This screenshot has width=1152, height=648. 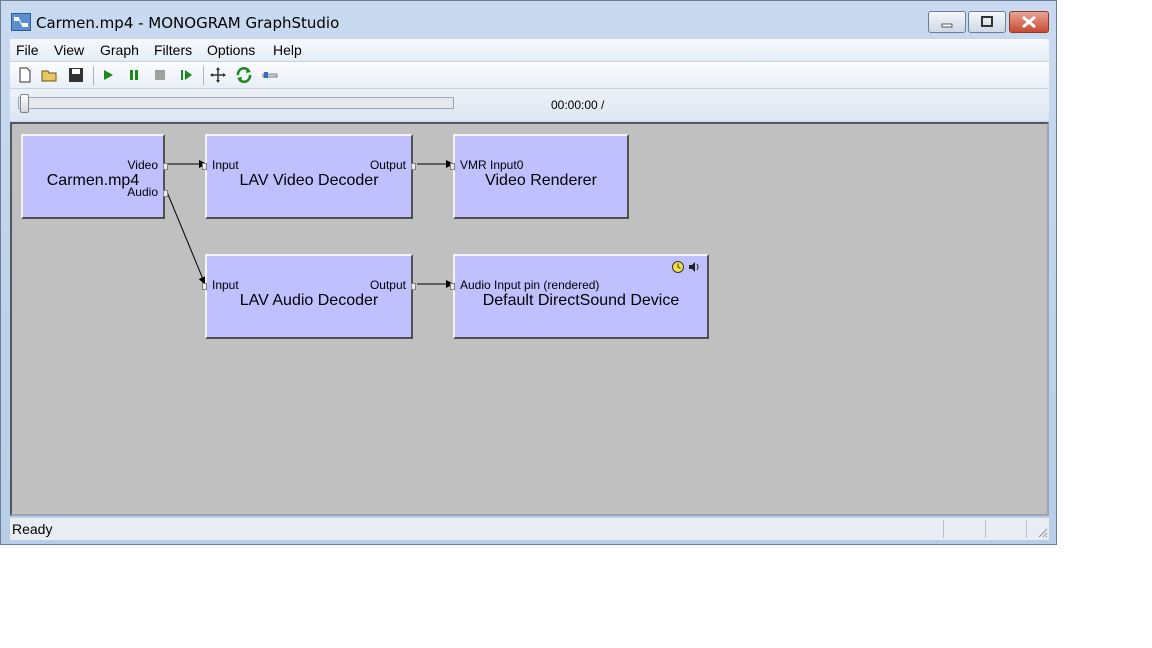 I want to click on seek-area: 00:00:00 /, so click(x=529, y=105).